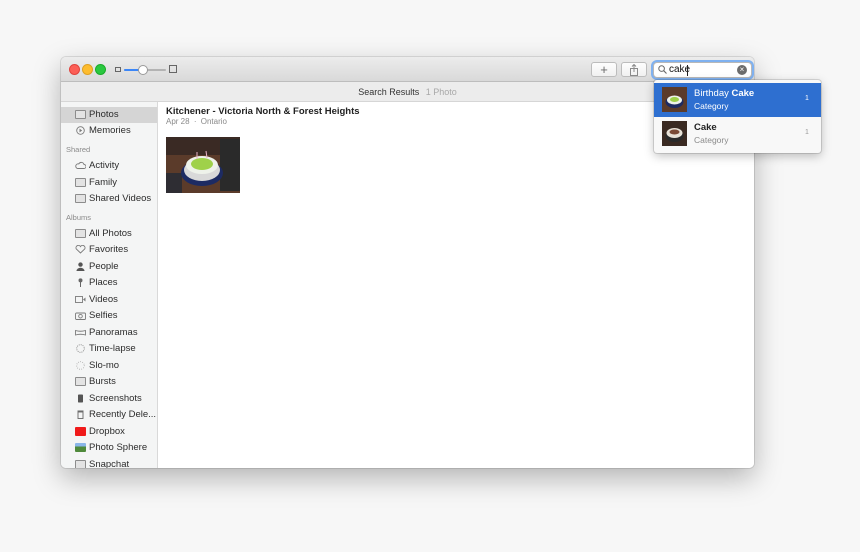 The image size is (860, 552). I want to click on zoom-slider, so click(145, 70).